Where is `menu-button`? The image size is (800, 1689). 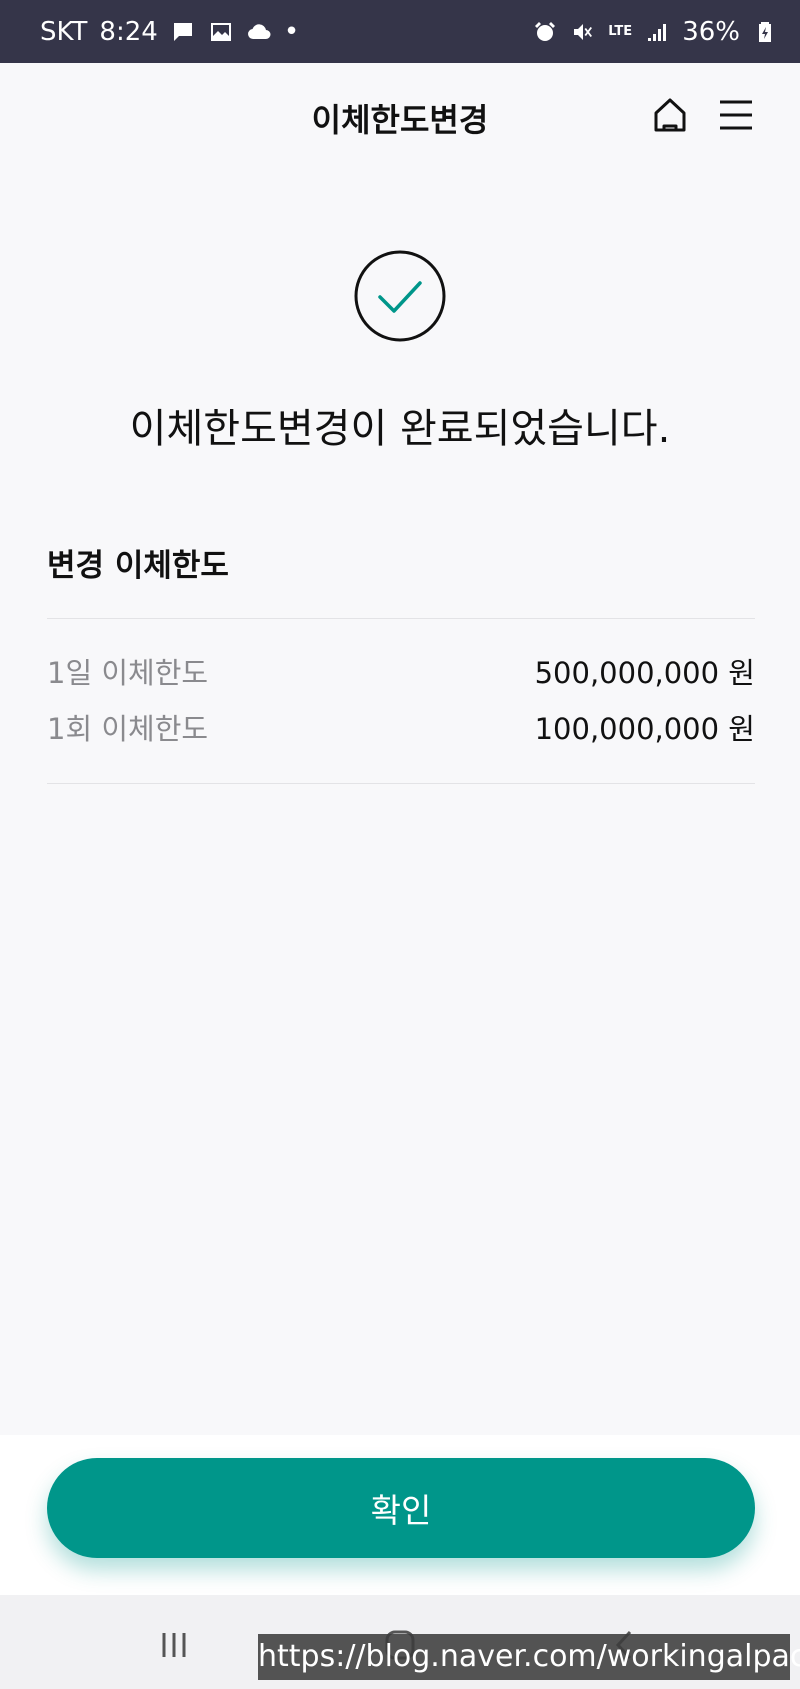 menu-button is located at coordinates (736, 115).